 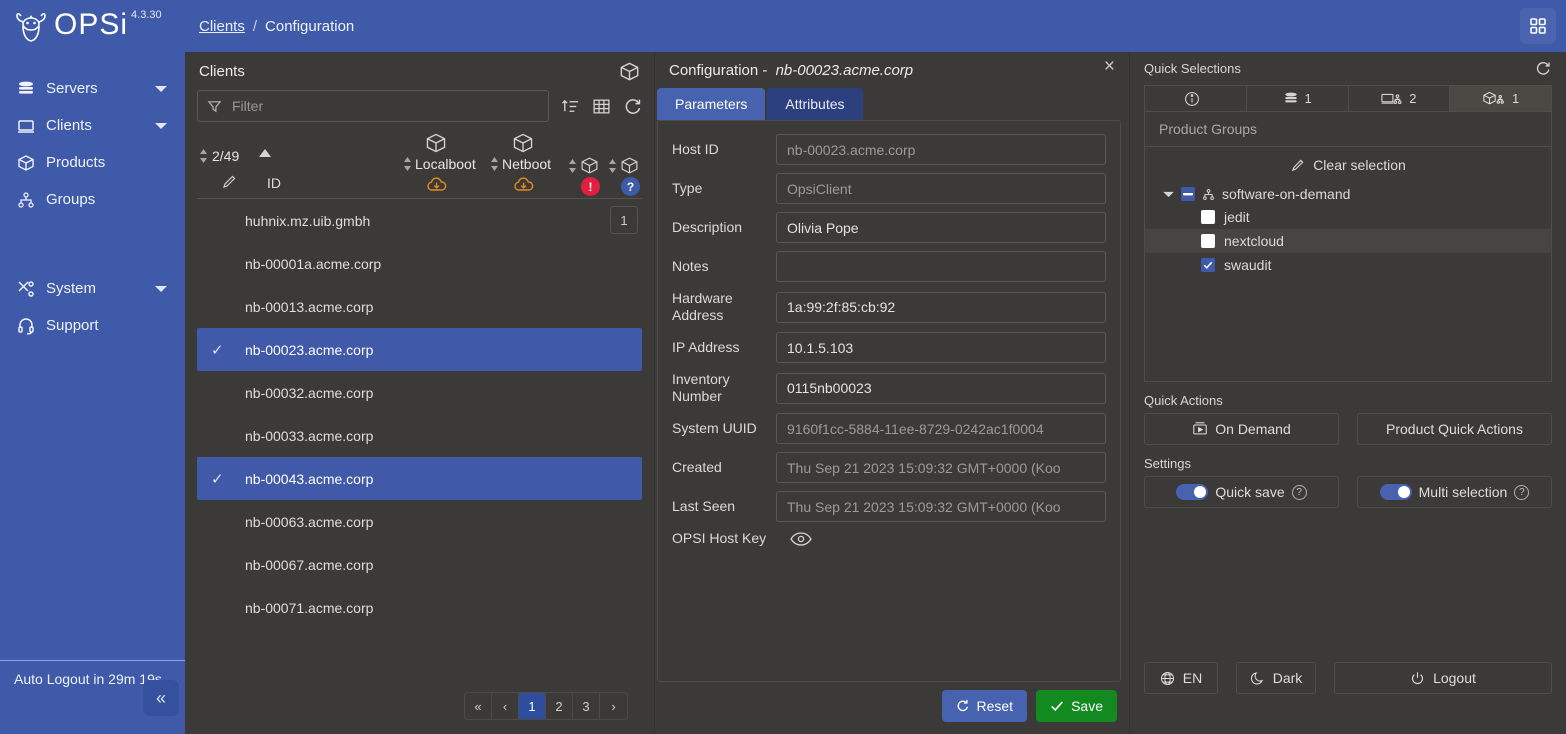 I want to click on column-header-netboot: Netboot, so click(x=520, y=164).